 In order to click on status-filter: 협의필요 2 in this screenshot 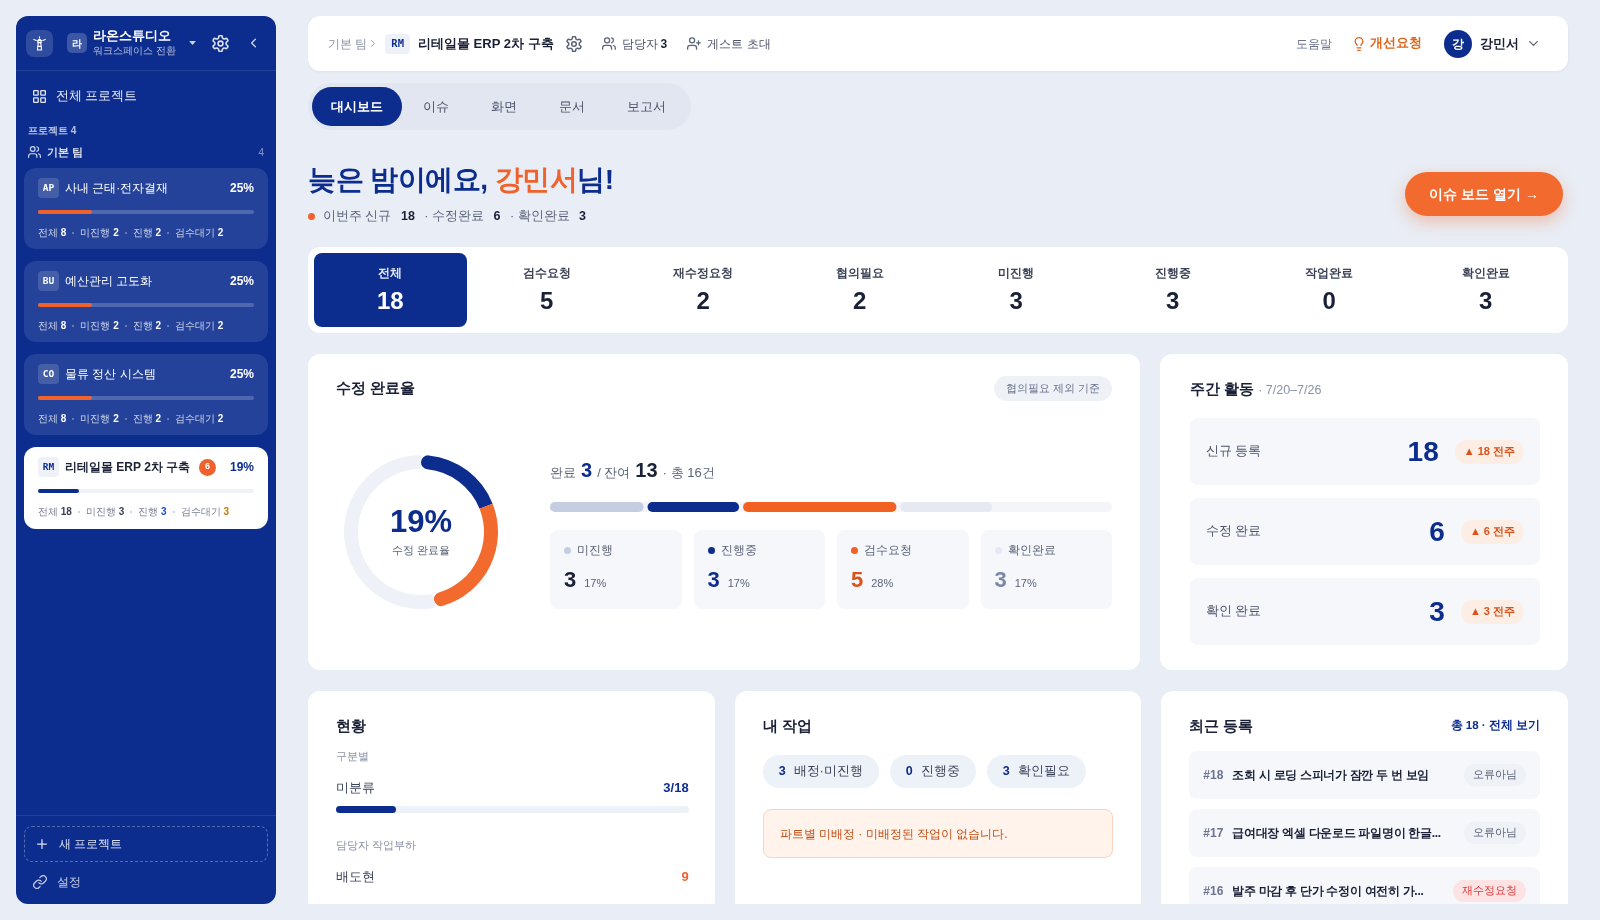, I will do `click(859, 290)`.